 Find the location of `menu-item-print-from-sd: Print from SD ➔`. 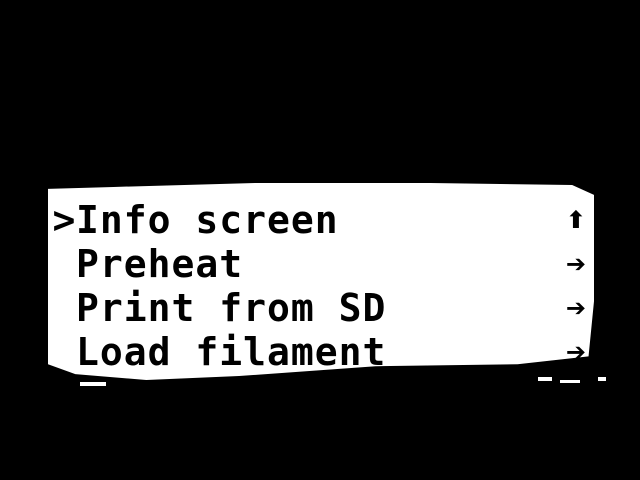

menu-item-print-from-sd: Print from SD ➔ is located at coordinates (322, 308).